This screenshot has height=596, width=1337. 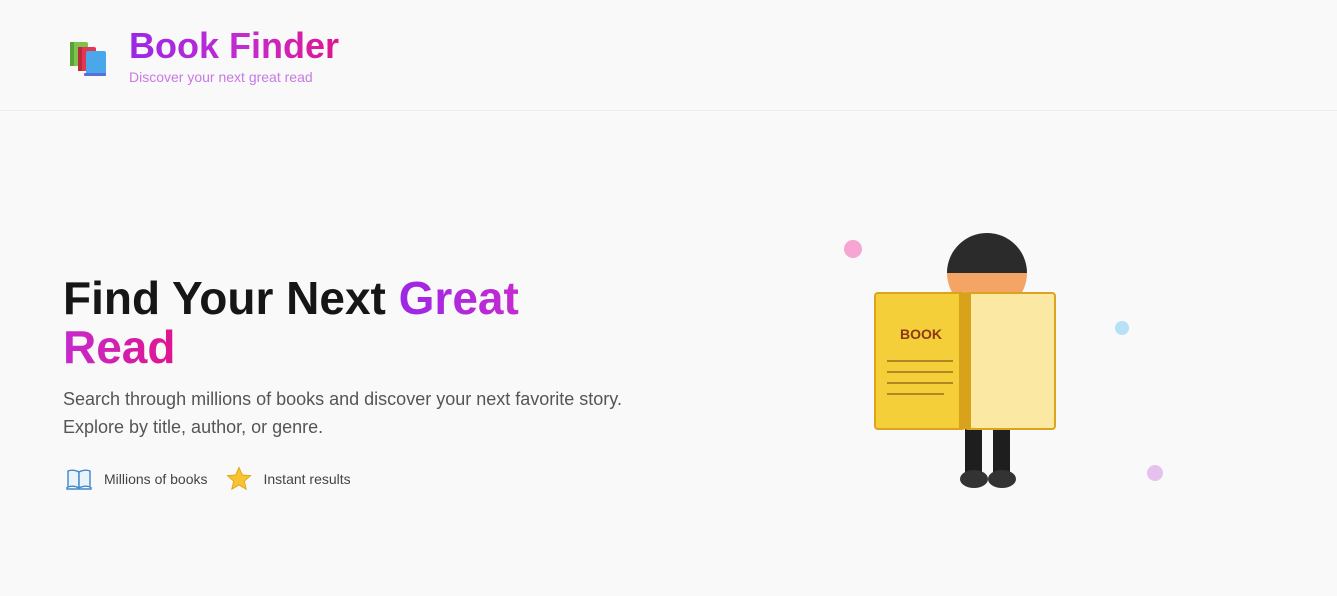 I want to click on decor-dot-blue, so click(x=1122, y=328).